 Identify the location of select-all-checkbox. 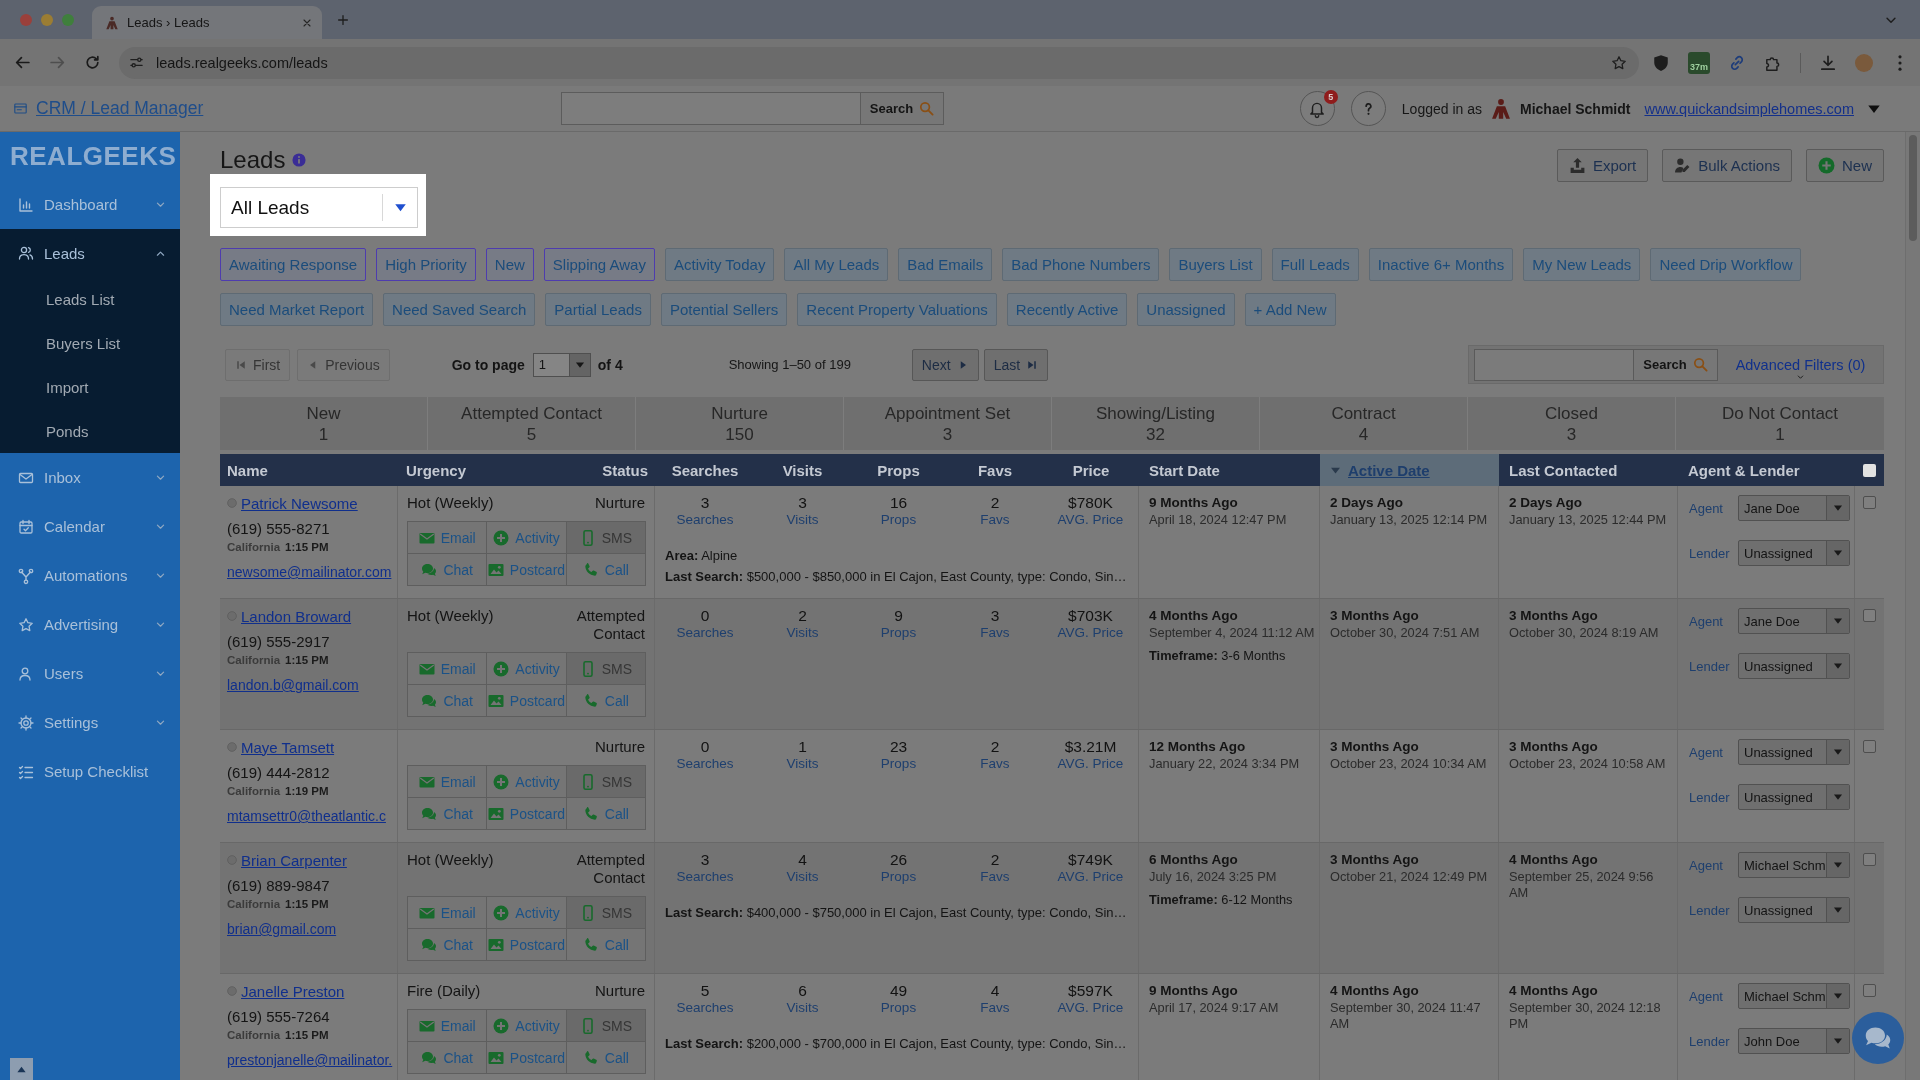
(1869, 470).